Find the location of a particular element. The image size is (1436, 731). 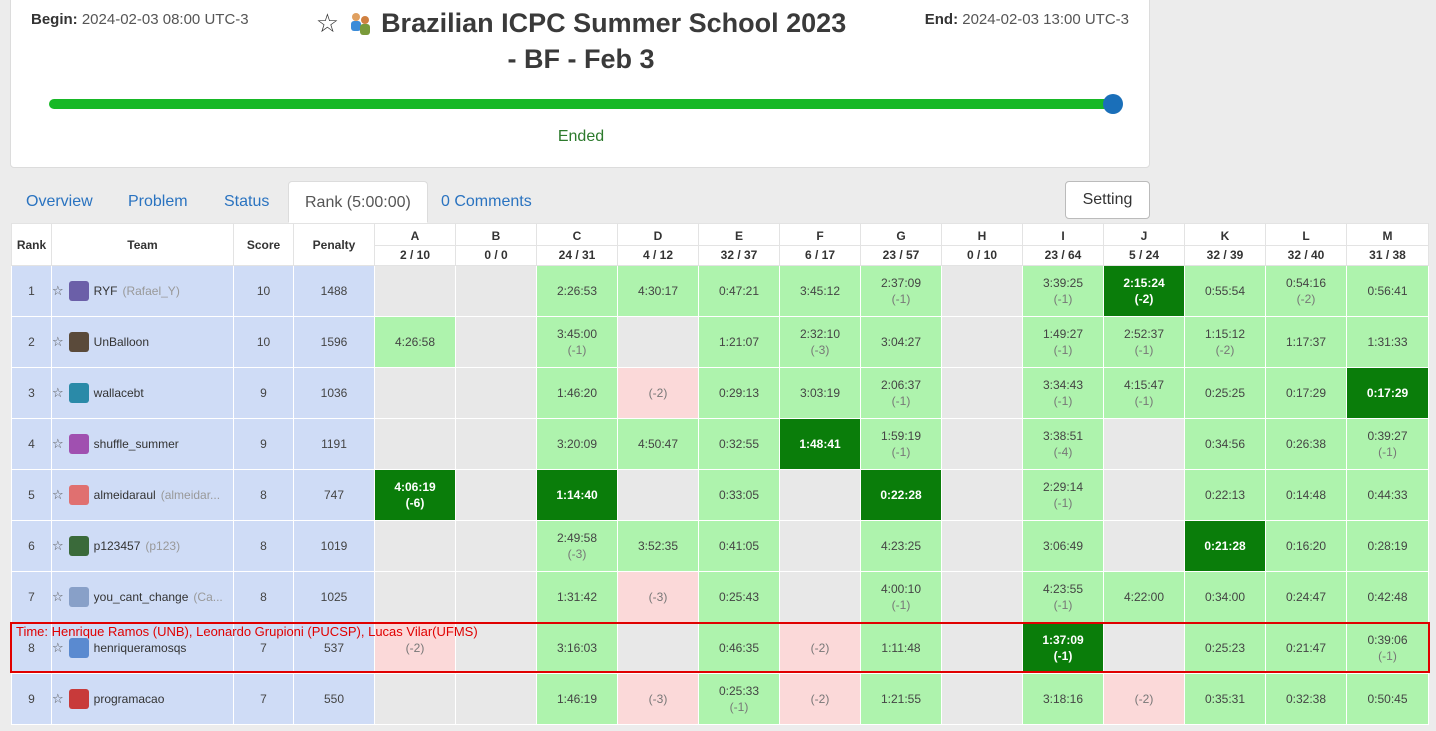

problem-cell: 3:04:27 is located at coordinates (901, 342).